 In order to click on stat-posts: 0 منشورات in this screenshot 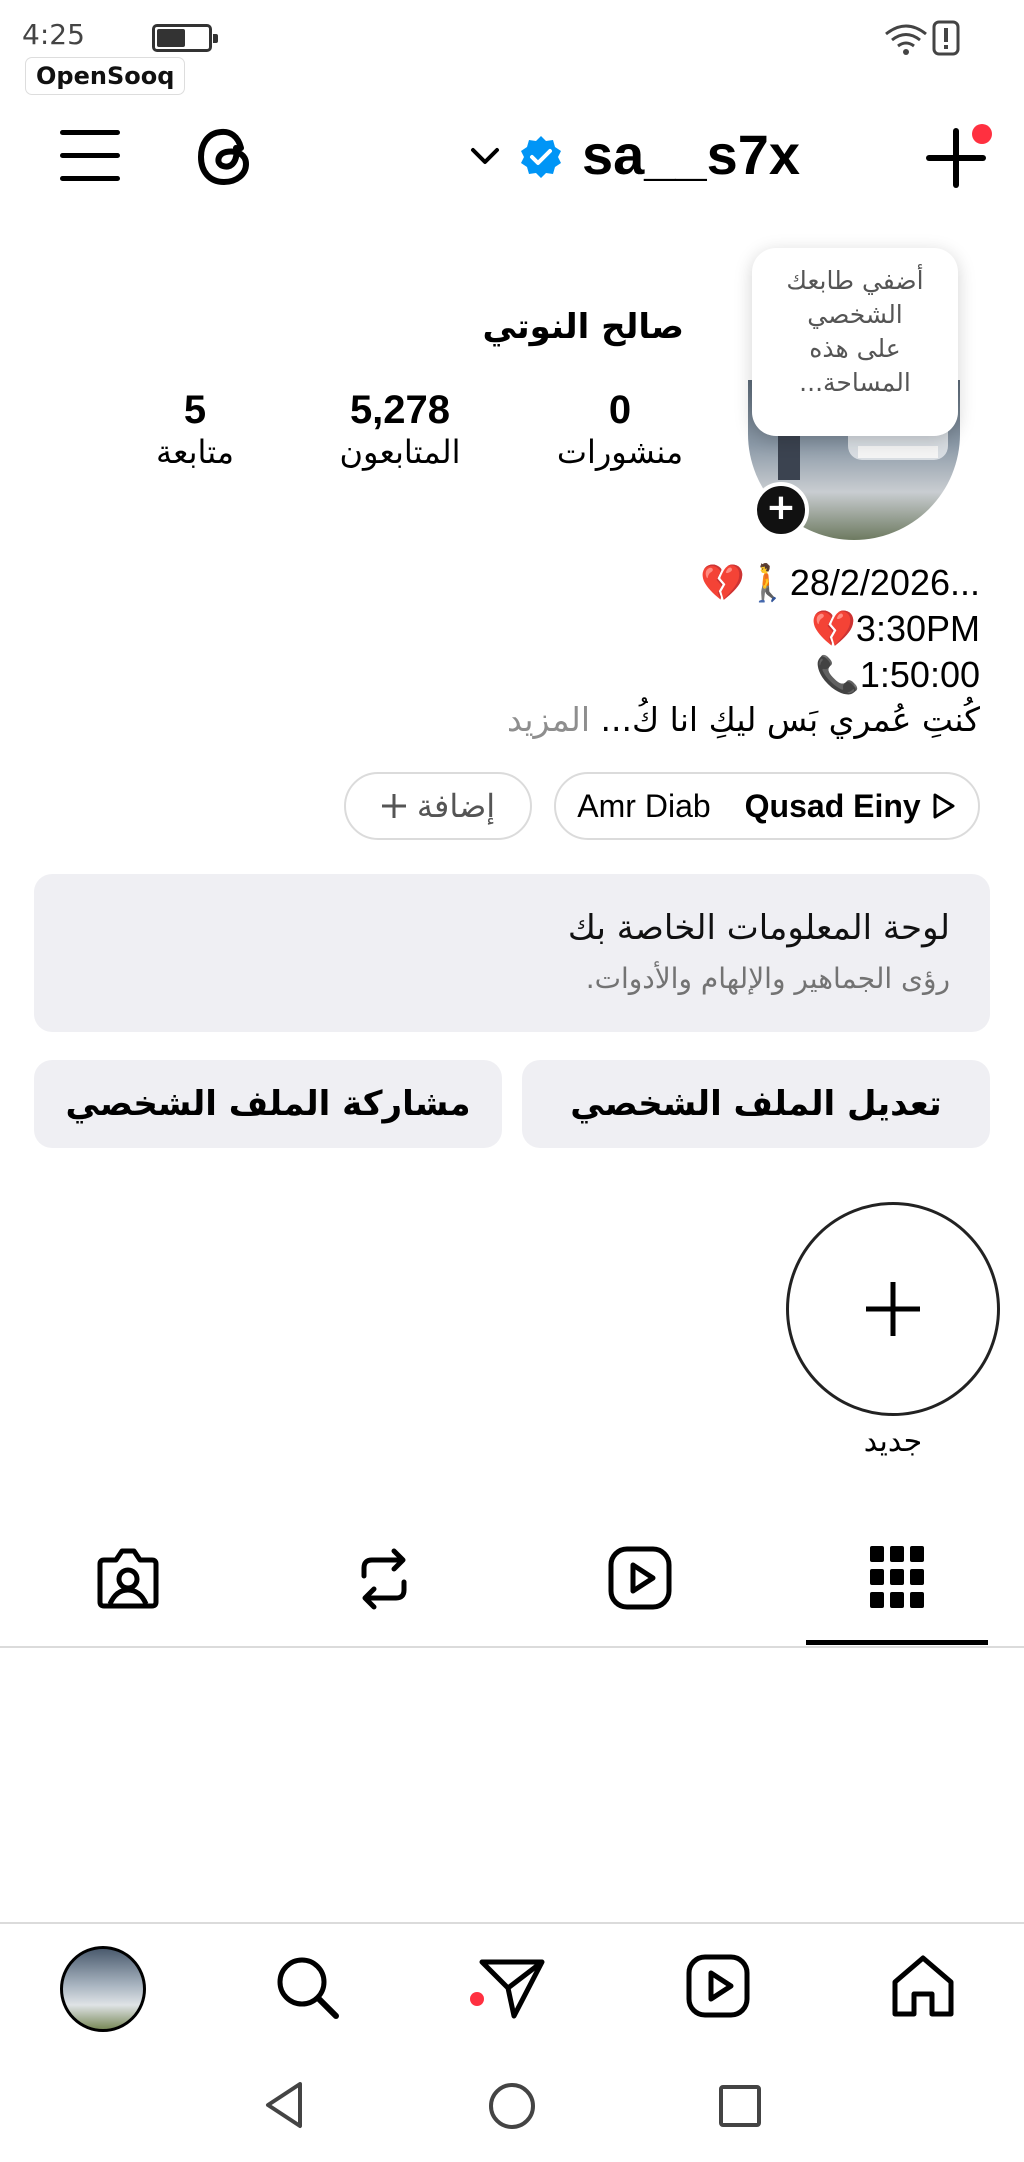, I will do `click(620, 429)`.